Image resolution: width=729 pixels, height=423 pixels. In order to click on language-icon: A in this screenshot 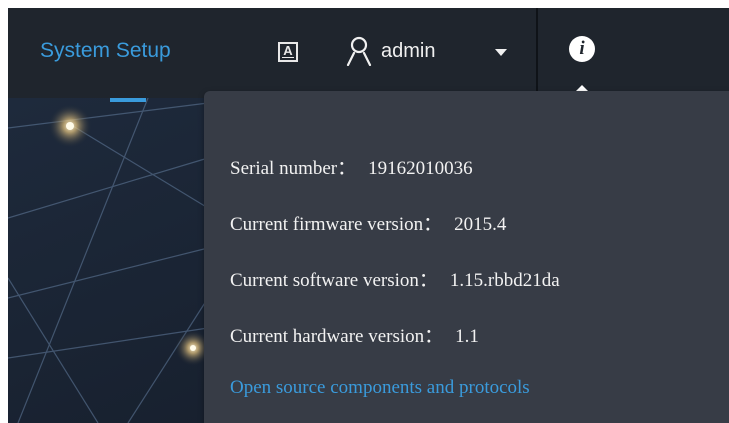, I will do `click(288, 52)`.